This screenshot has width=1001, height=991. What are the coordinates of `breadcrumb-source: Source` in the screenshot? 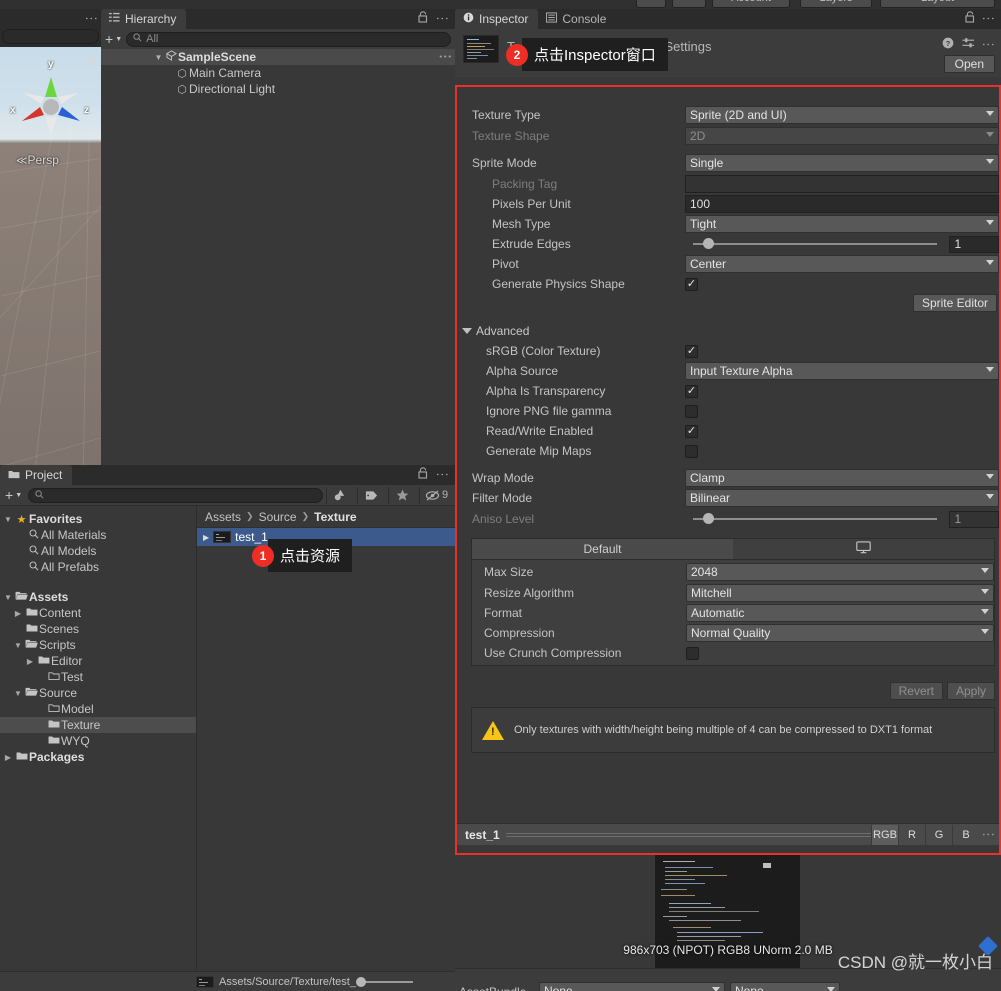 It's located at (278, 517).